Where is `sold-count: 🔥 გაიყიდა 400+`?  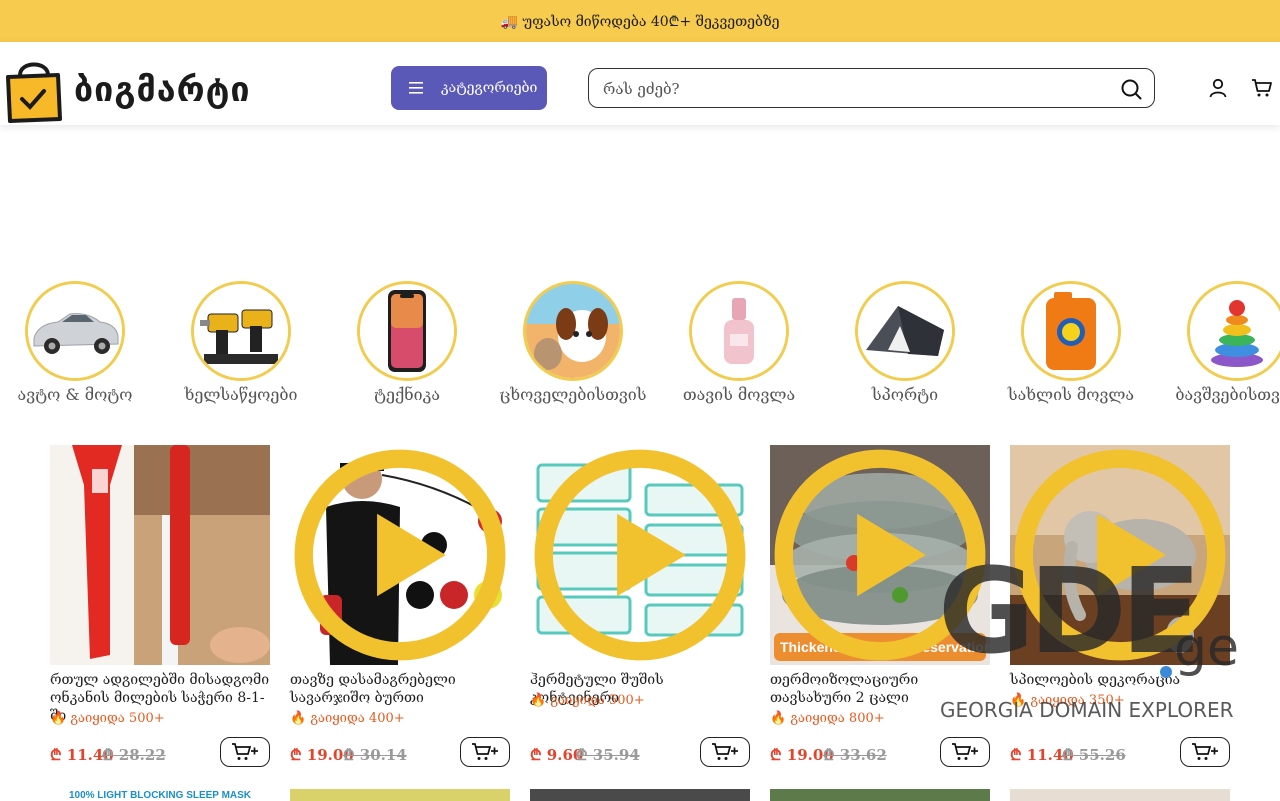 sold-count: 🔥 გაიყიდა 400+ is located at coordinates (347, 718).